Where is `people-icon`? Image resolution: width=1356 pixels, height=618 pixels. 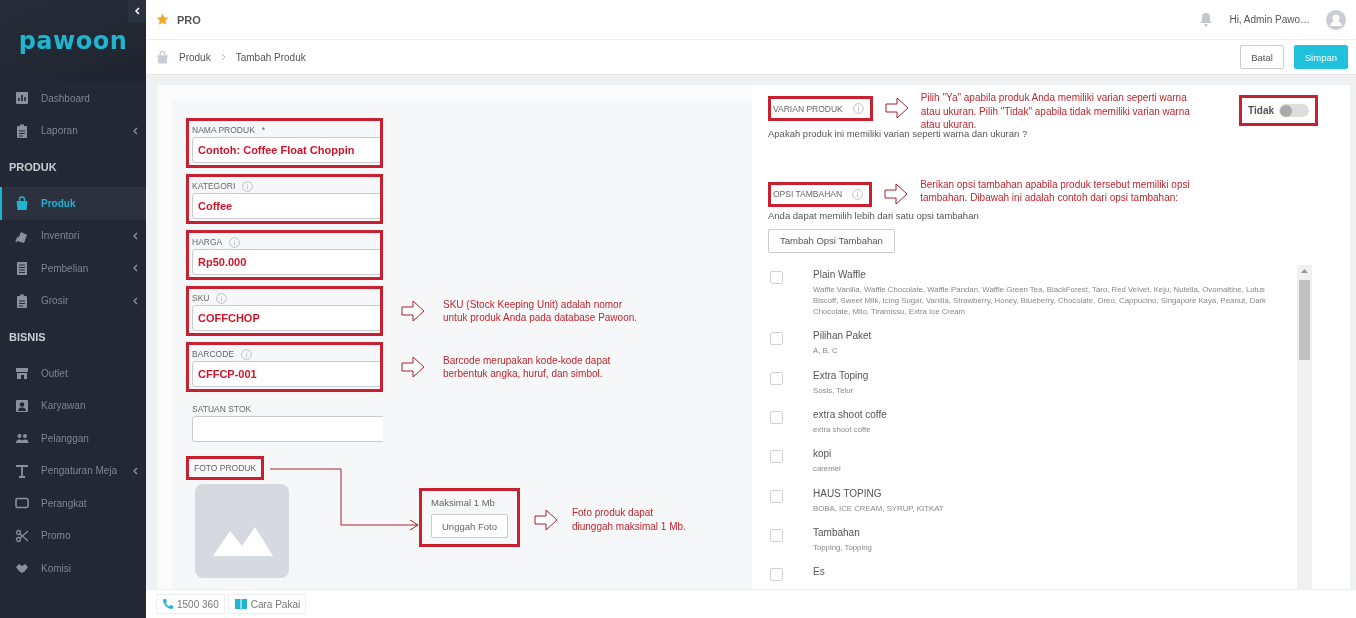
people-icon is located at coordinates (22, 438).